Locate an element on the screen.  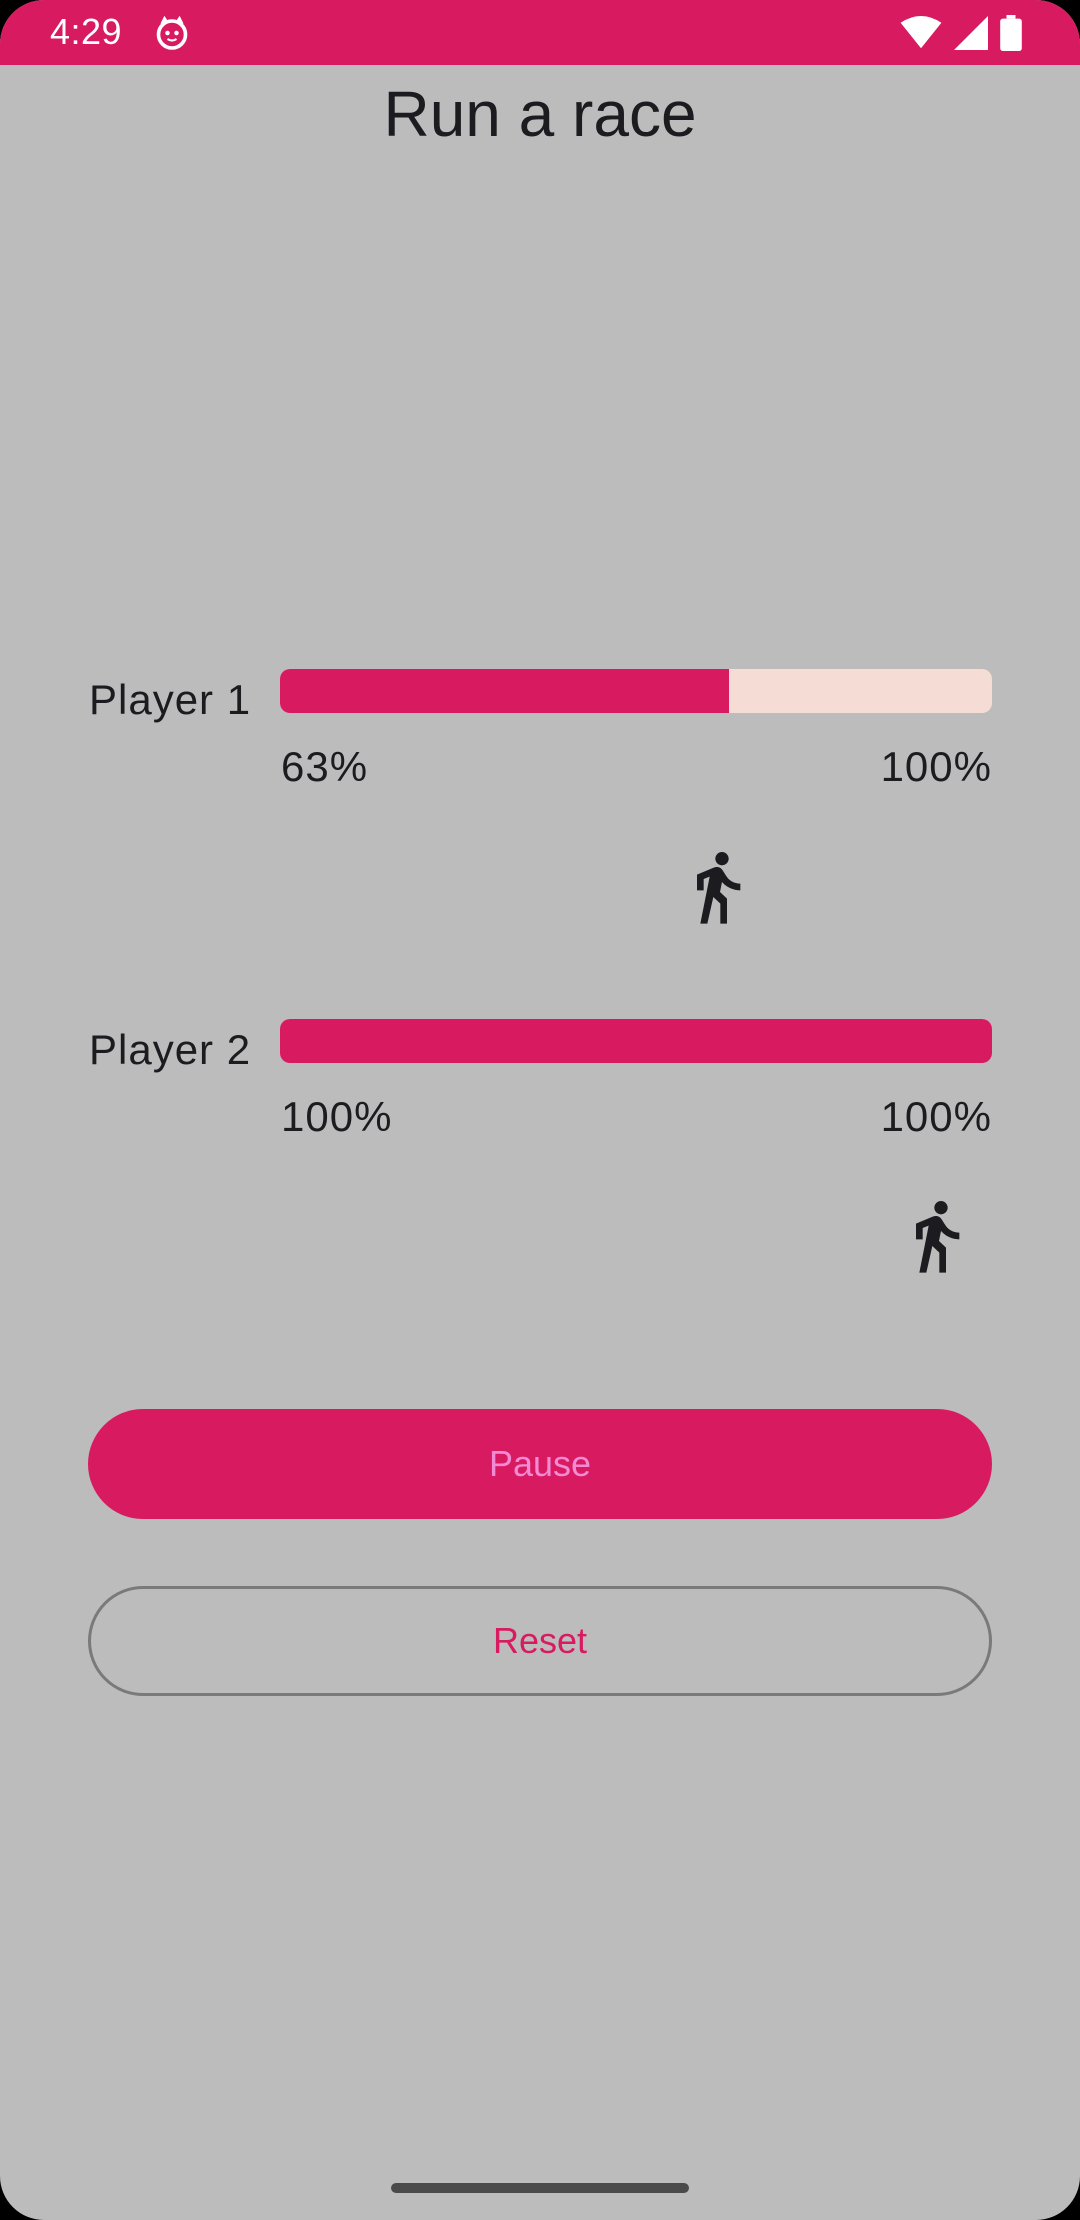
page-title: Run a race is located at coordinates (540, 114).